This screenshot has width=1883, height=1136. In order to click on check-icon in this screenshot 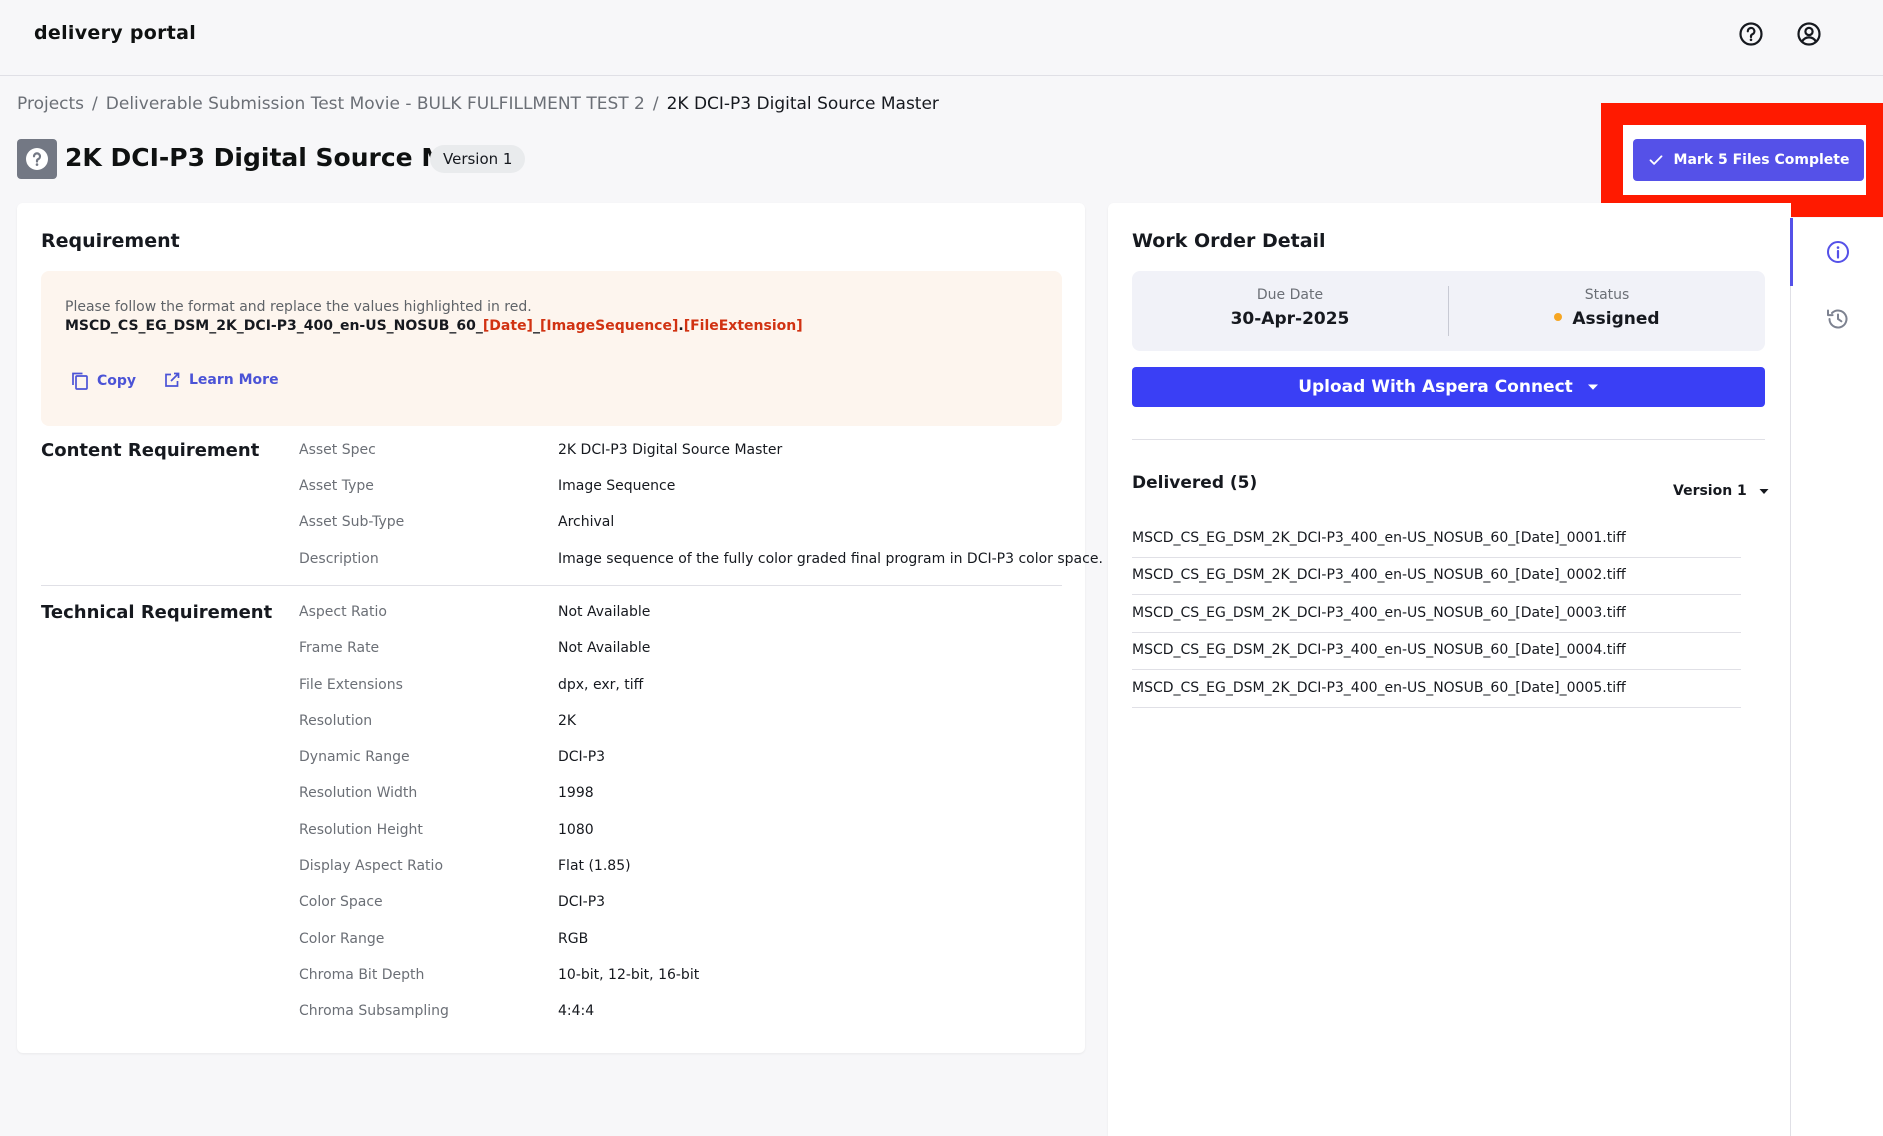, I will do `click(1655, 160)`.